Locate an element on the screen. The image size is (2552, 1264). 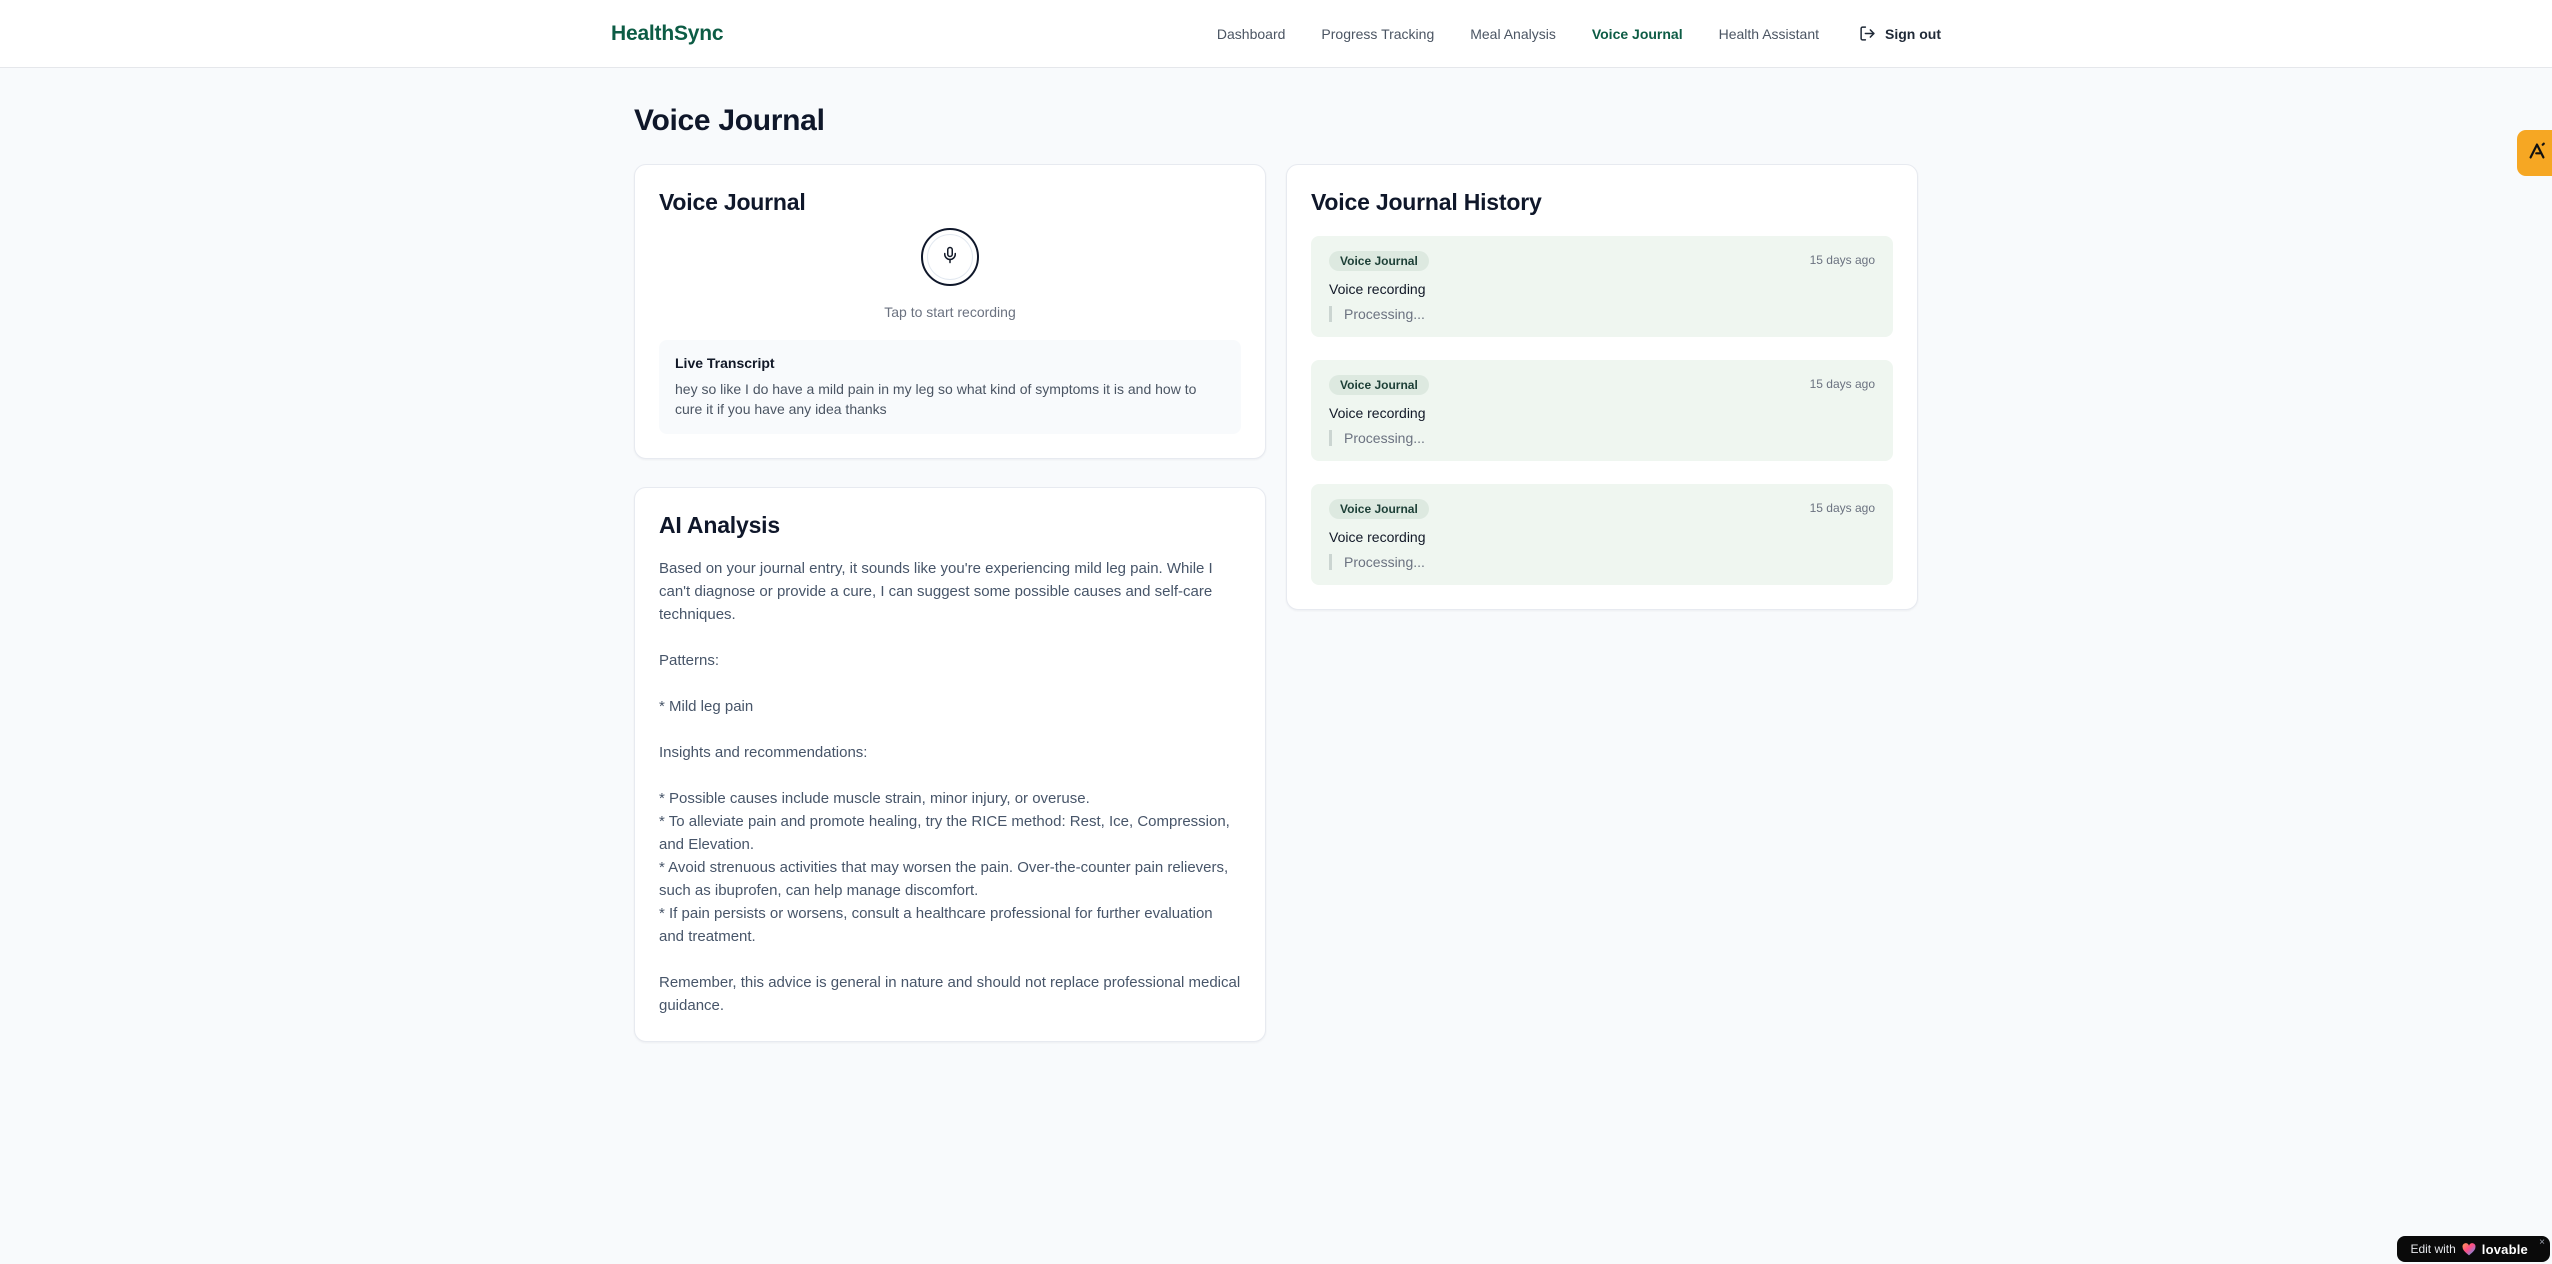
record-button is located at coordinates (950, 257).